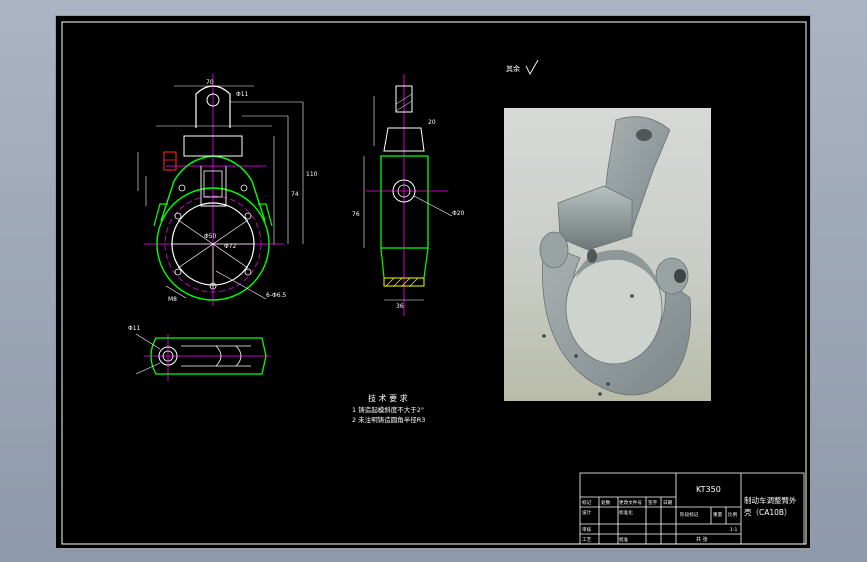 The width and height of the screenshot is (867, 562). Describe the element at coordinates (356, 214) in the screenshot. I see `dim-side-height: 76` at that location.